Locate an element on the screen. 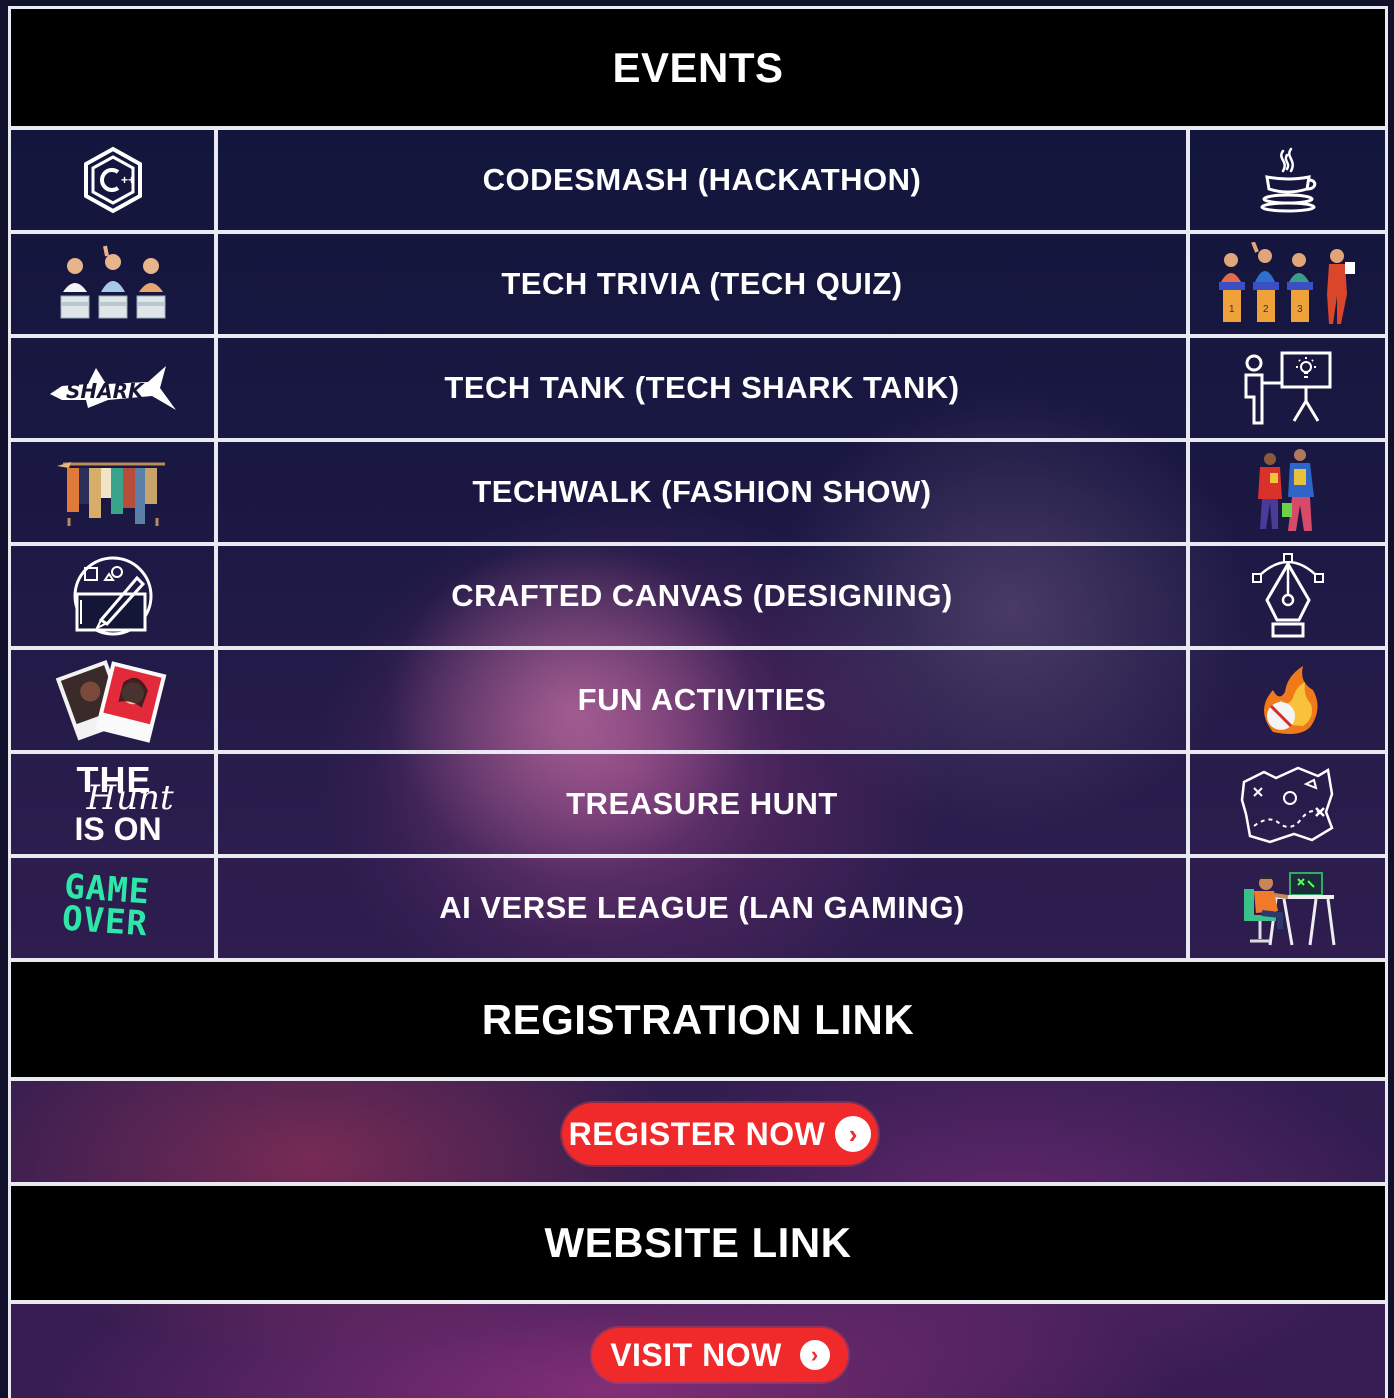 The width and height of the screenshot is (1394, 1398). pen-tool-icon is located at coordinates (1287, 595).